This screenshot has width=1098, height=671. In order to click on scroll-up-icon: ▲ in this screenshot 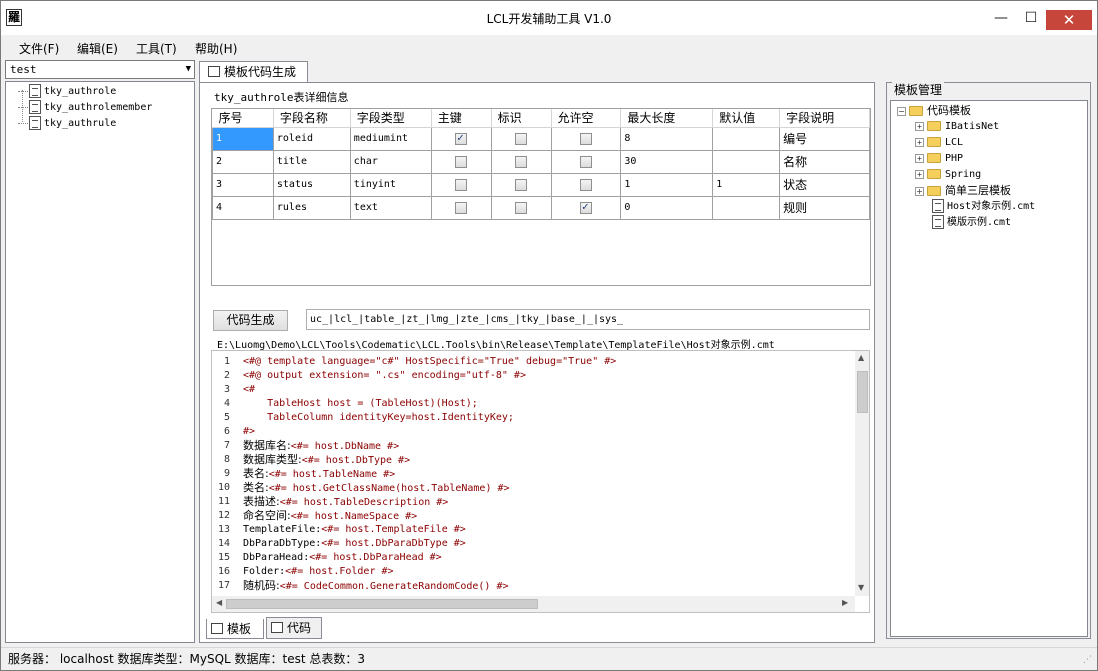, I will do `click(861, 357)`.